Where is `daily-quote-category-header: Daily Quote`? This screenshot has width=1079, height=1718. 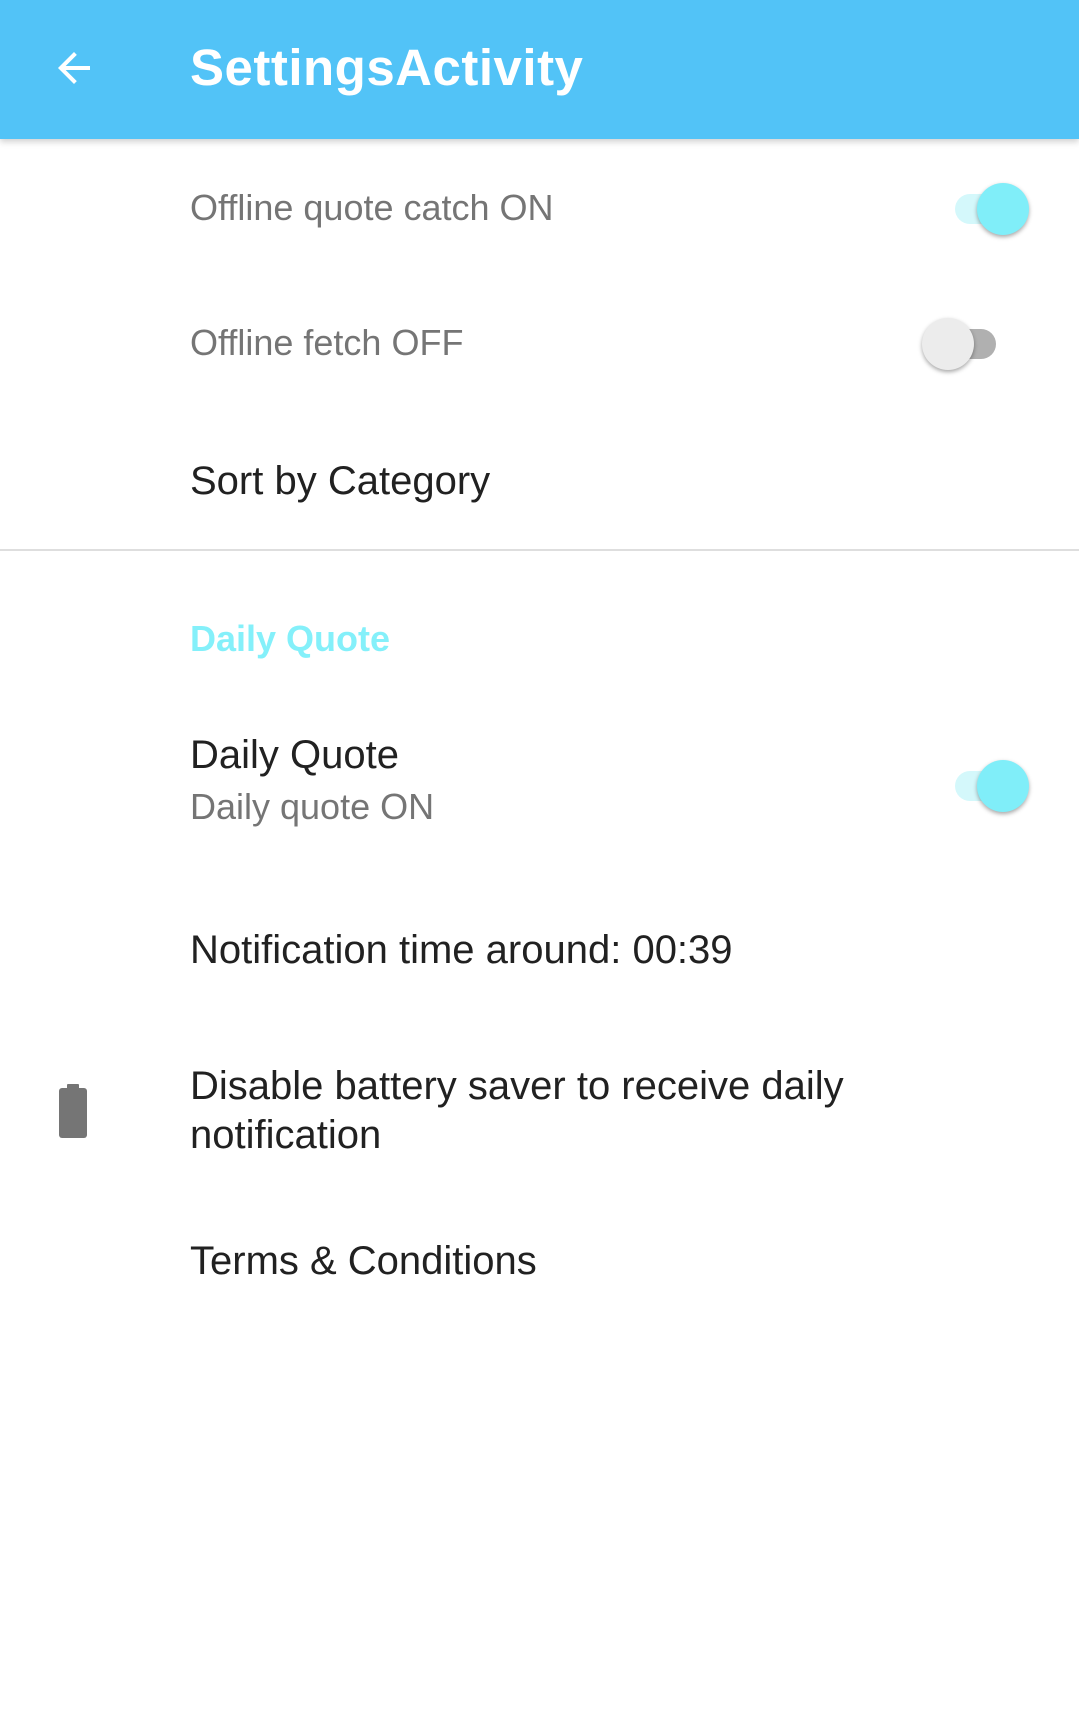
daily-quote-category-header: Daily Quote is located at coordinates (290, 638).